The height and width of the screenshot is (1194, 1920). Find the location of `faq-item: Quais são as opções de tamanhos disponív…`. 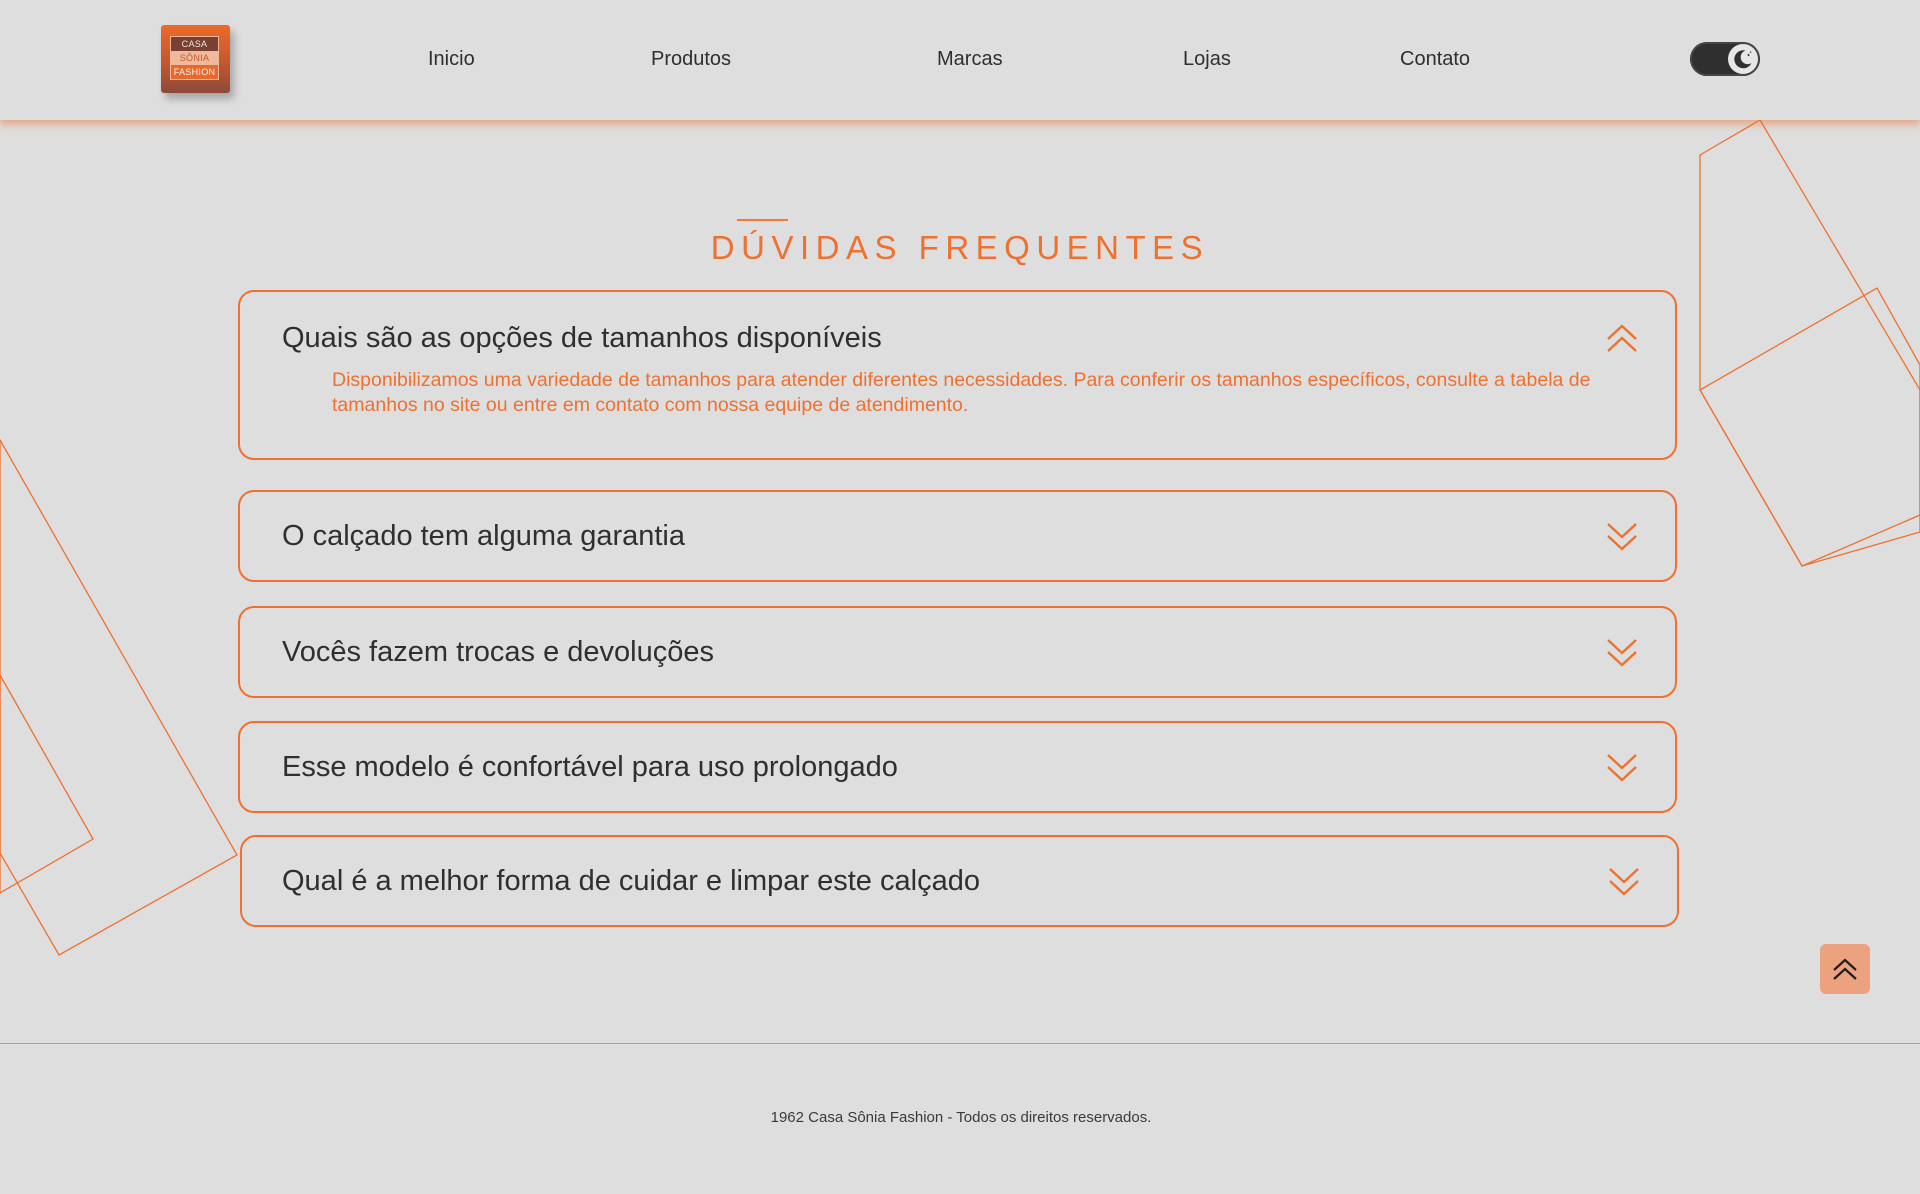

faq-item: Quais são as opções de tamanhos disponív… is located at coordinates (957, 375).